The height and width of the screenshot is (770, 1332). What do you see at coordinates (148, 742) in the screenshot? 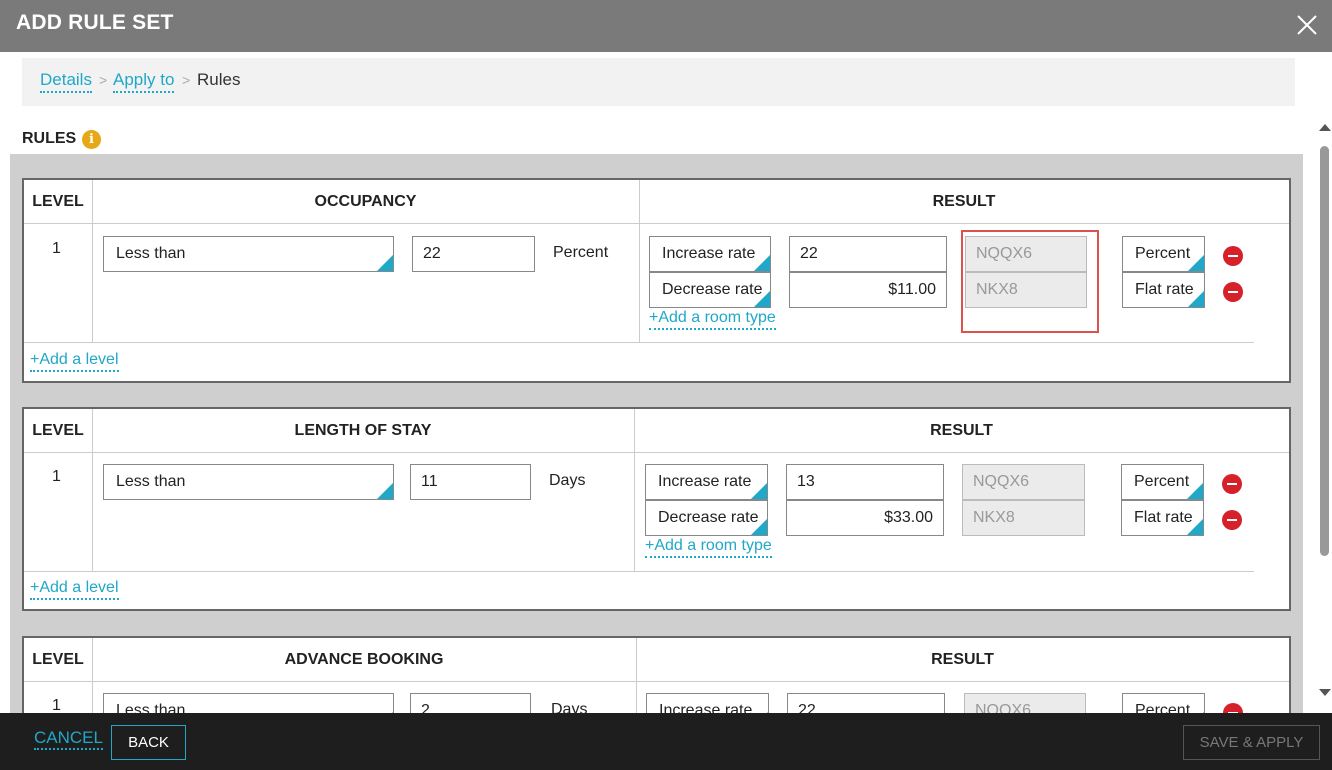
I see `back-button: BACK` at bounding box center [148, 742].